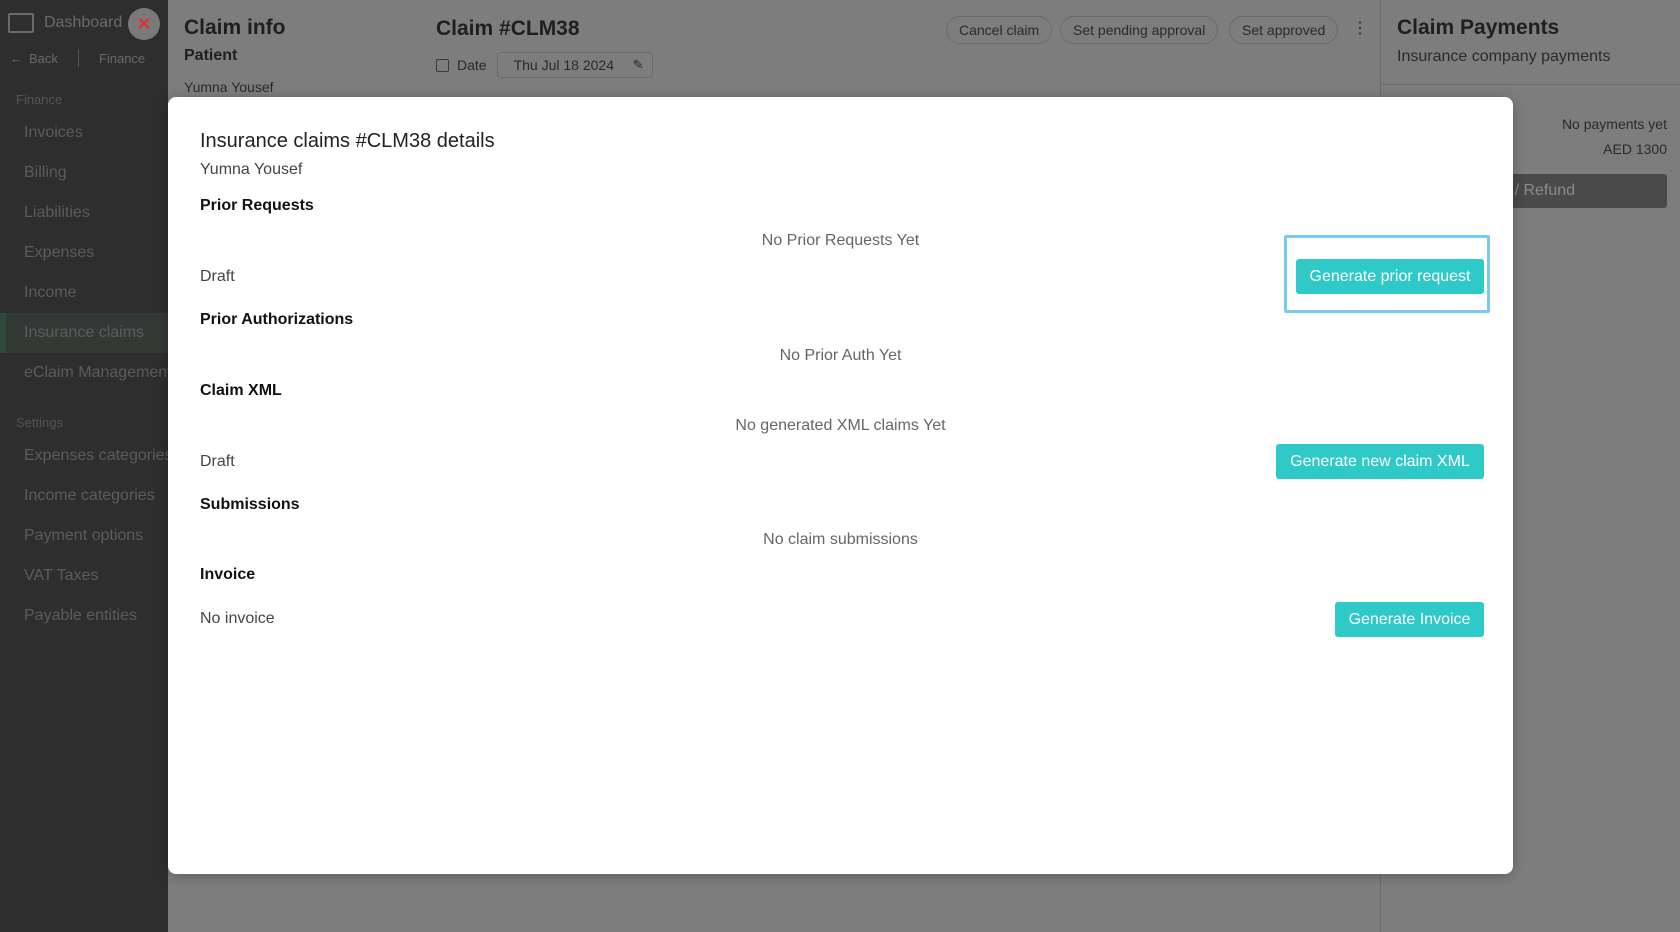 The width and height of the screenshot is (1680, 932). Describe the element at coordinates (1380, 461) in the screenshot. I see `generate-claim-xml-button: Generate new claim XML` at that location.